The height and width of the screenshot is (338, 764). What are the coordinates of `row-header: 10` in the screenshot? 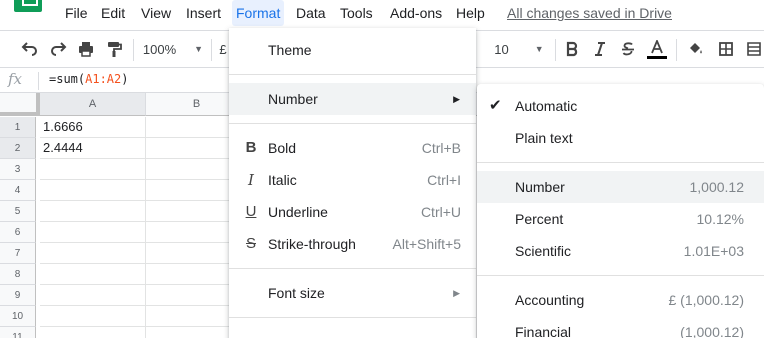 It's located at (18, 316).